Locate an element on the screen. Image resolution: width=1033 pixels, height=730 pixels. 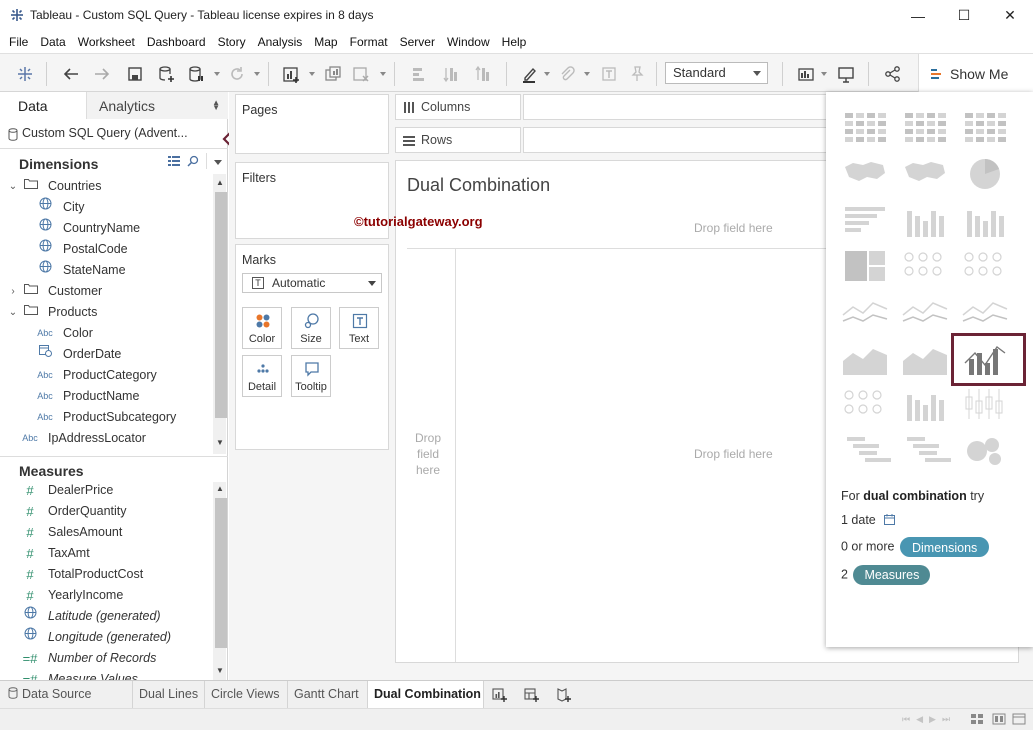
measure-field: # YearlyIncome is located at coordinates (106, 595).